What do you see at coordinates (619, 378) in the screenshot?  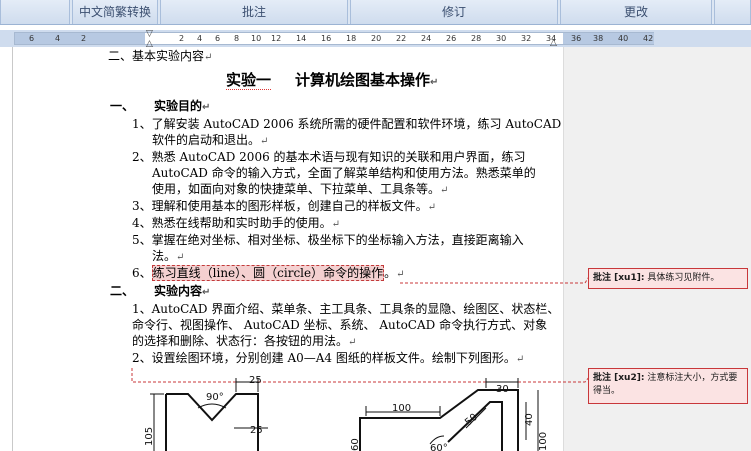 I see `comment-2-tag: 批注 [xu2]:` at bounding box center [619, 378].